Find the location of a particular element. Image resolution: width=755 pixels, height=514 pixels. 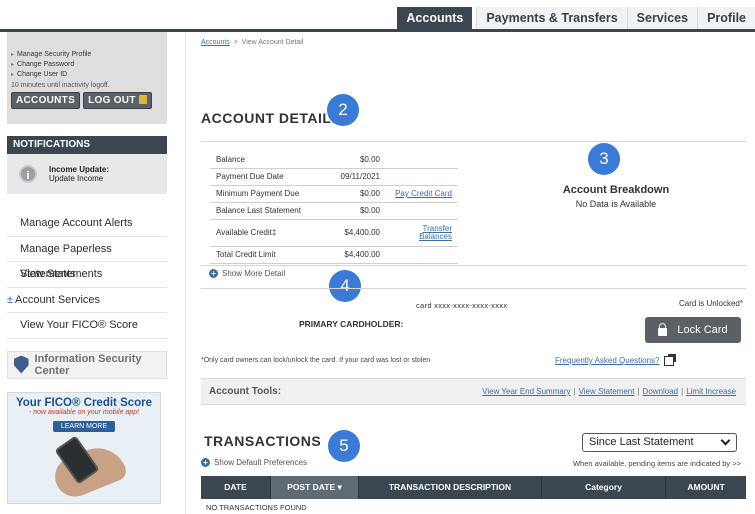

faq-link: Frequently Asked Questions? is located at coordinates (607, 360).